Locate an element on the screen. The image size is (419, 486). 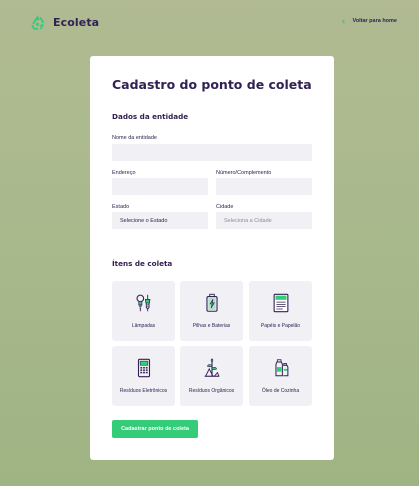
item-lamps-label: Lâmpadas is located at coordinates (143, 325).